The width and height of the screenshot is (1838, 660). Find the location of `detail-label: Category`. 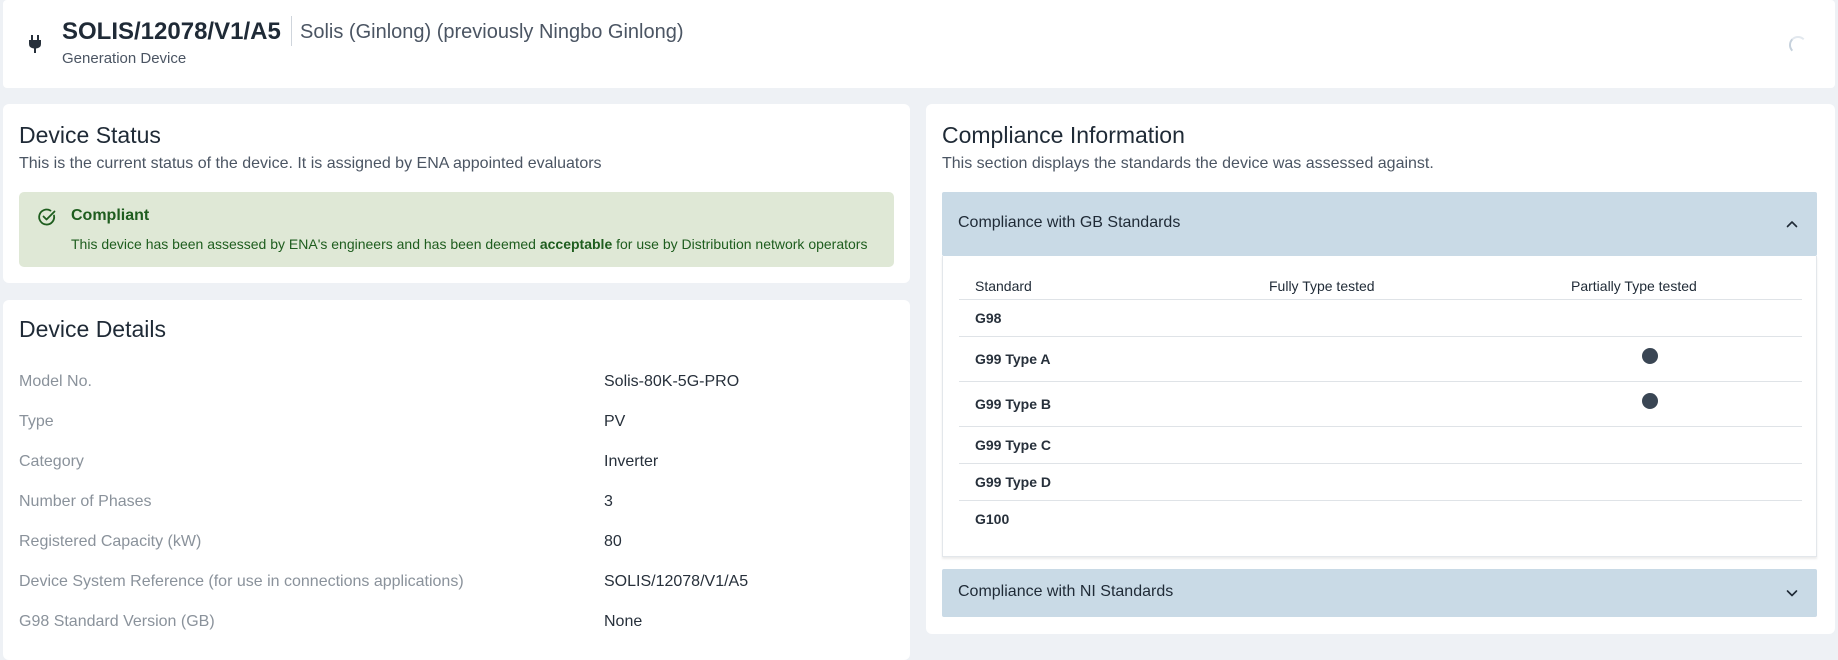

detail-label: Category is located at coordinates (51, 461).